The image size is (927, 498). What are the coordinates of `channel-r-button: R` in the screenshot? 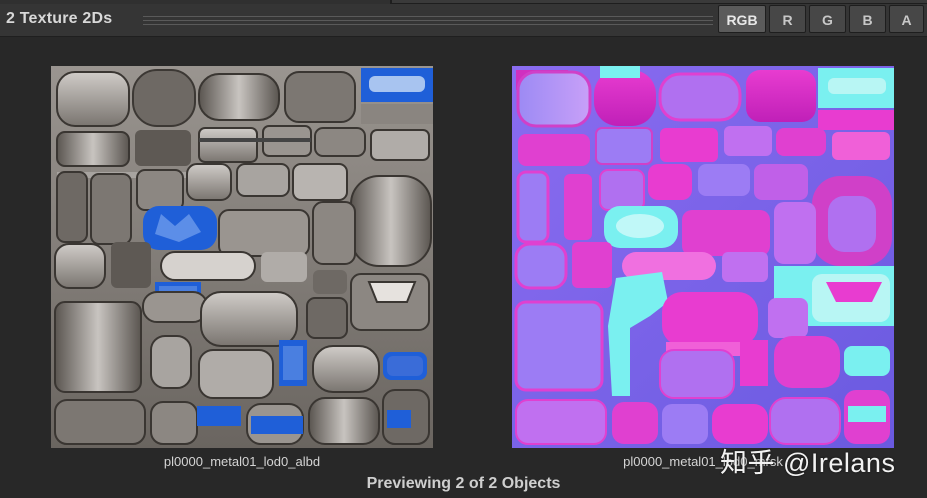 It's located at (787, 19).